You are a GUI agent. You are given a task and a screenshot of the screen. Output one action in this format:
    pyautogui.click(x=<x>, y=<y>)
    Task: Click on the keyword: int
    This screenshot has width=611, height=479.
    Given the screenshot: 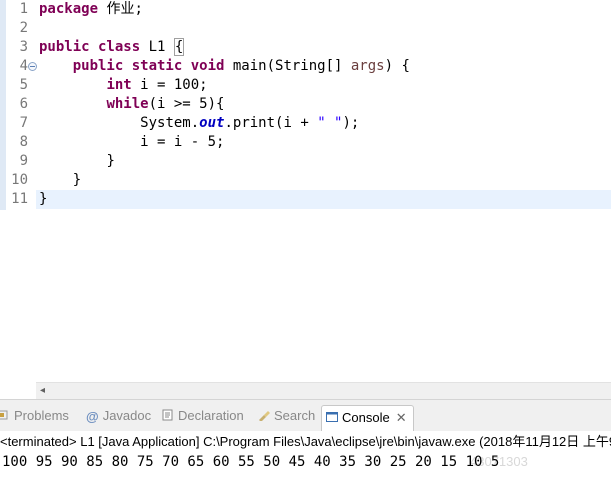 What is the action you would take?
    pyautogui.click(x=119, y=85)
    